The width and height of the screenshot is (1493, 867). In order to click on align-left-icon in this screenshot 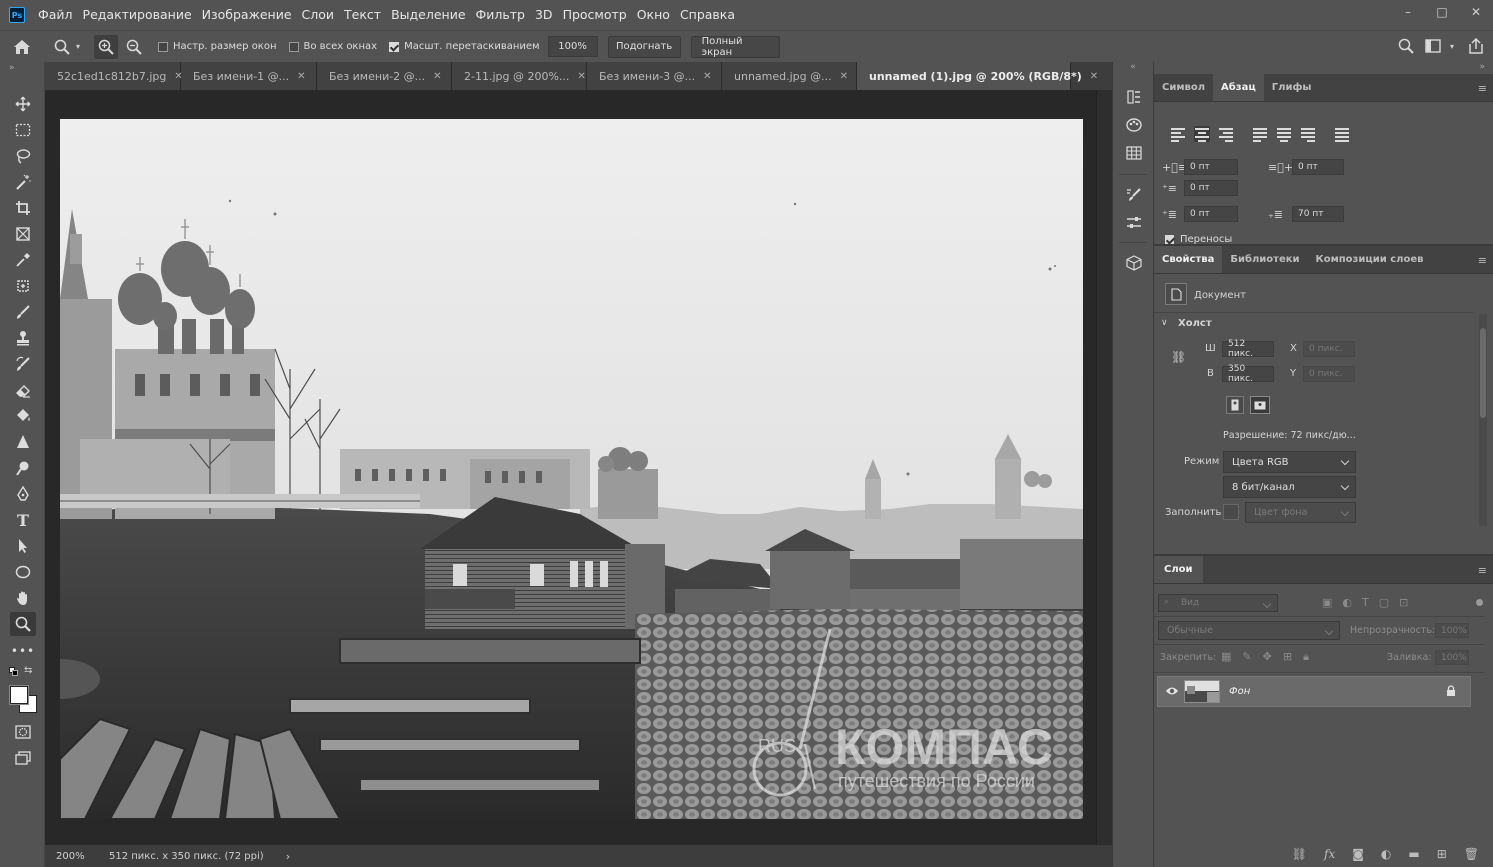, I will do `click(1179, 134)`.